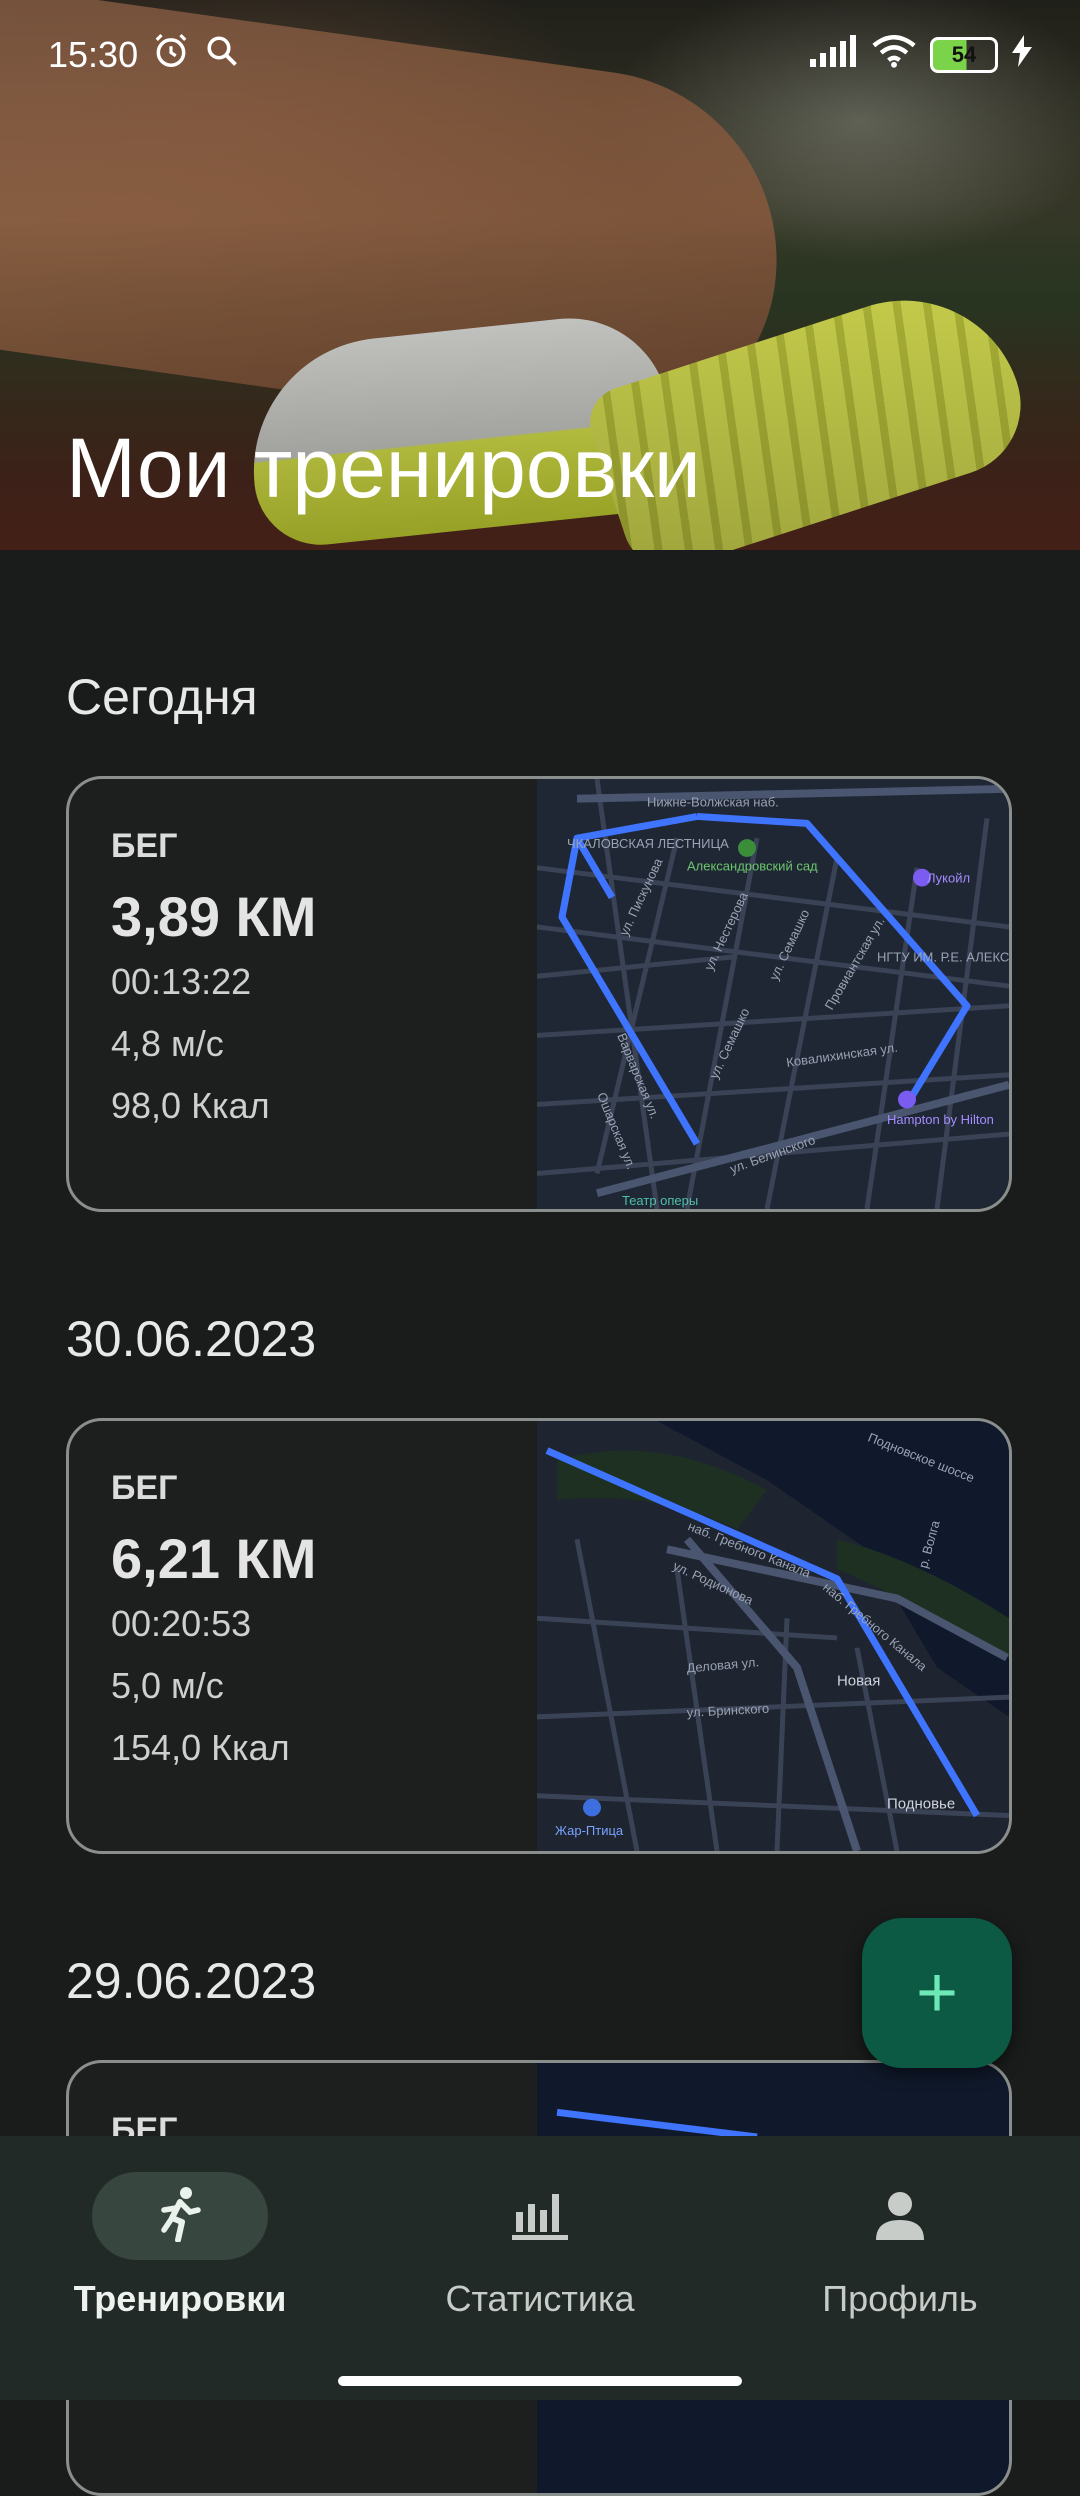 This screenshot has width=1080, height=2496. I want to click on person-icon, so click(900, 2216).